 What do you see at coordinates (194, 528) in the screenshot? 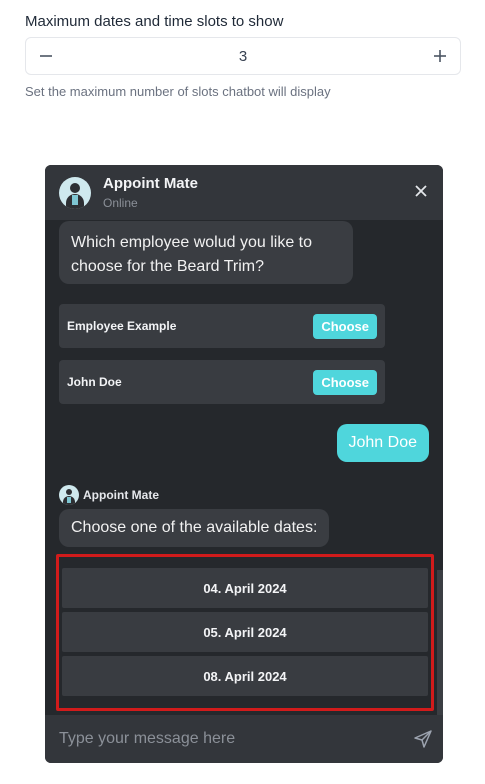
I see `dates-prompt: Choose one of the available dates:` at bounding box center [194, 528].